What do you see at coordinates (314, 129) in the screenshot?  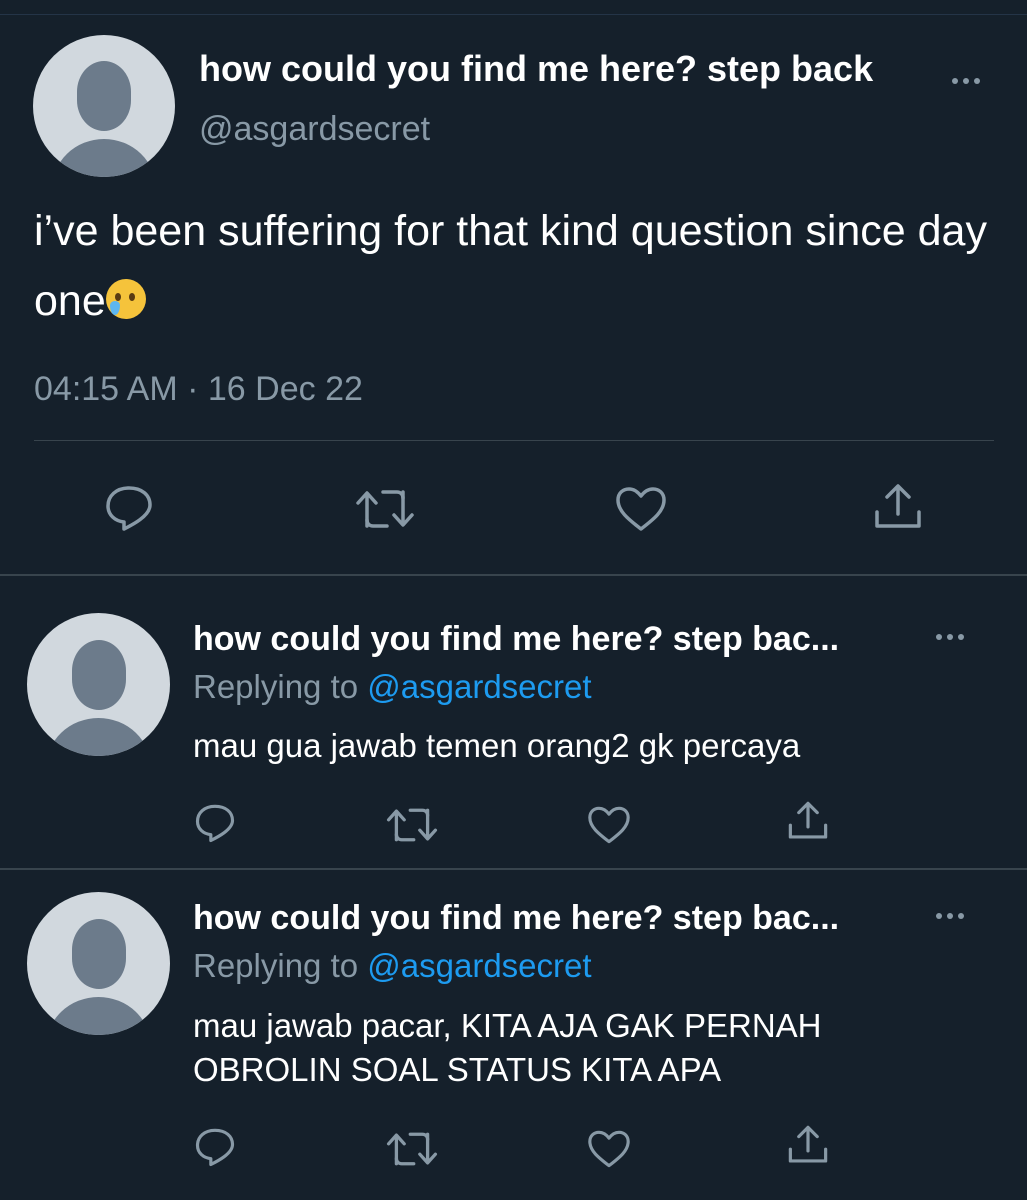 I see `user-handle: @asgardsecret` at bounding box center [314, 129].